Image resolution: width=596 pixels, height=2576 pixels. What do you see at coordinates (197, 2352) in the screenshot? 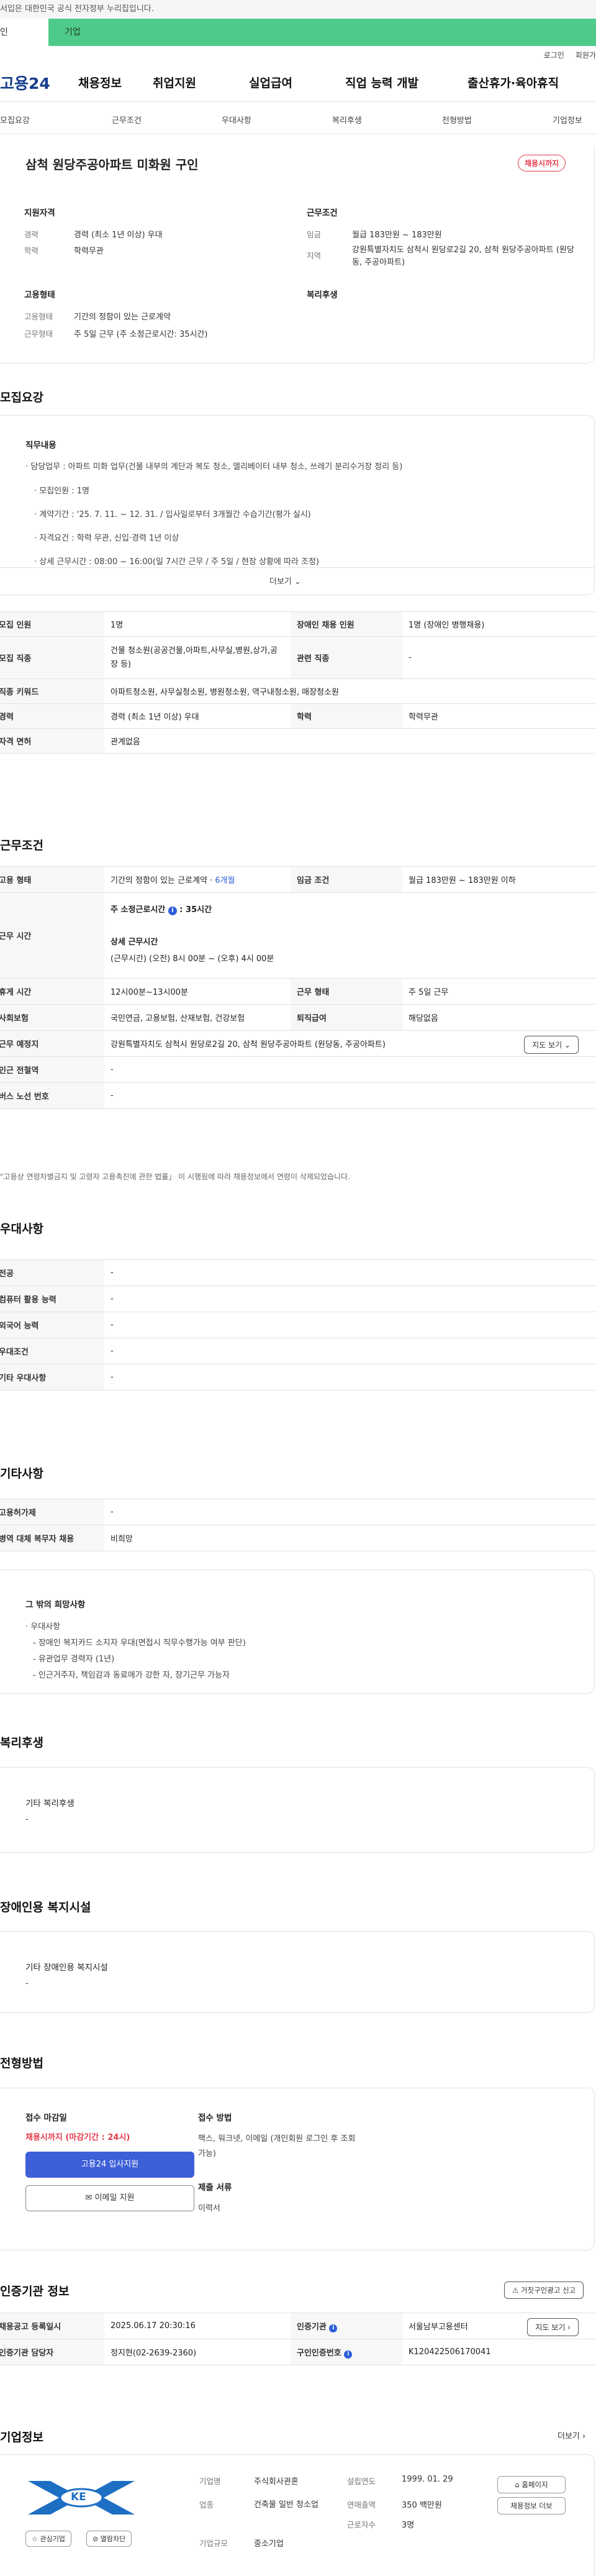
I see `cell-value: 정지현(02-2639-2360)` at bounding box center [197, 2352].